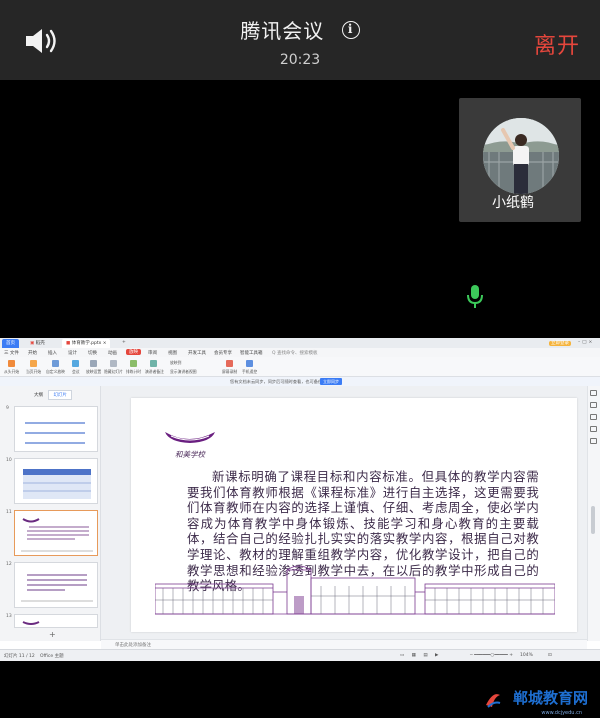 The height and width of the screenshot is (718, 600). Describe the element at coordinates (300, 343) in the screenshot. I see `wps-tab-bar: 首页 ▣ 稻壳 ■ 体育教学.pptx × + 立即登录 –□×` at that location.